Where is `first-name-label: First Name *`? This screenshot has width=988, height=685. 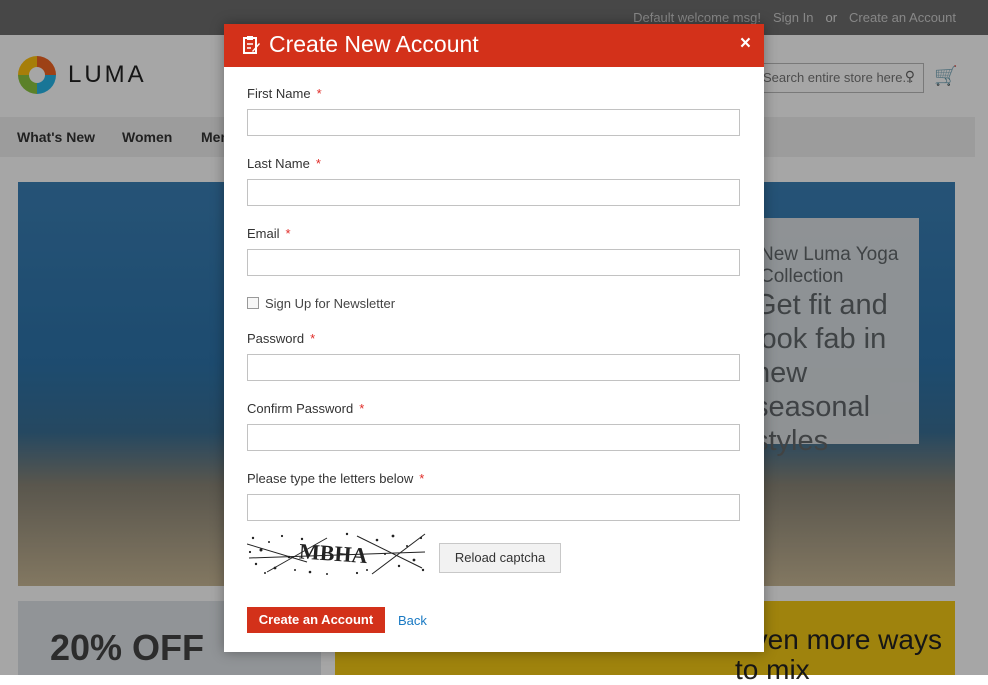 first-name-label: First Name * is located at coordinates (284, 93).